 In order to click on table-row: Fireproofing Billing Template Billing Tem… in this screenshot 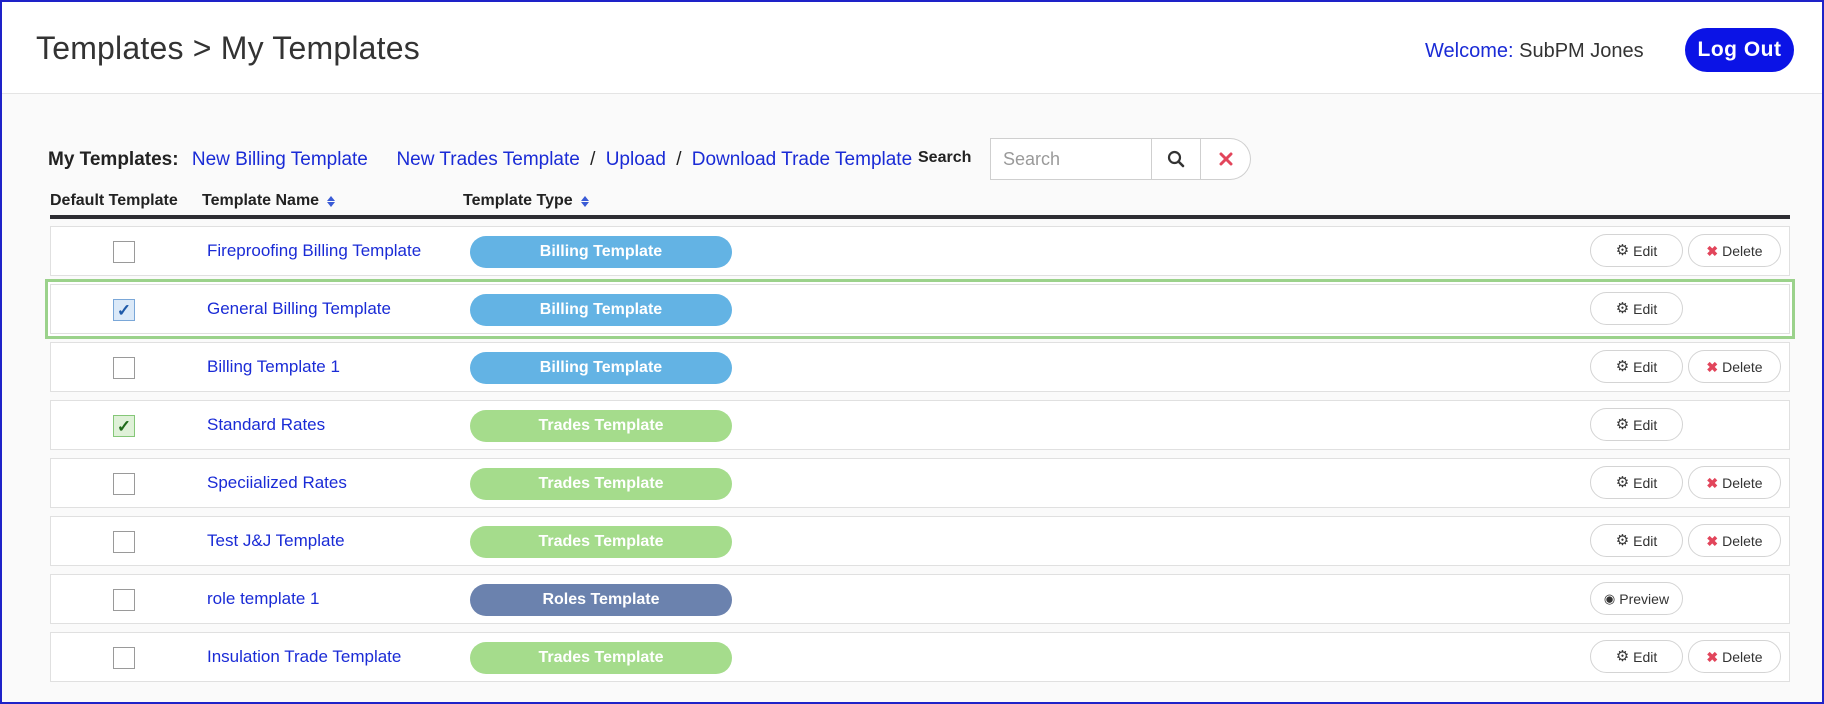, I will do `click(920, 251)`.